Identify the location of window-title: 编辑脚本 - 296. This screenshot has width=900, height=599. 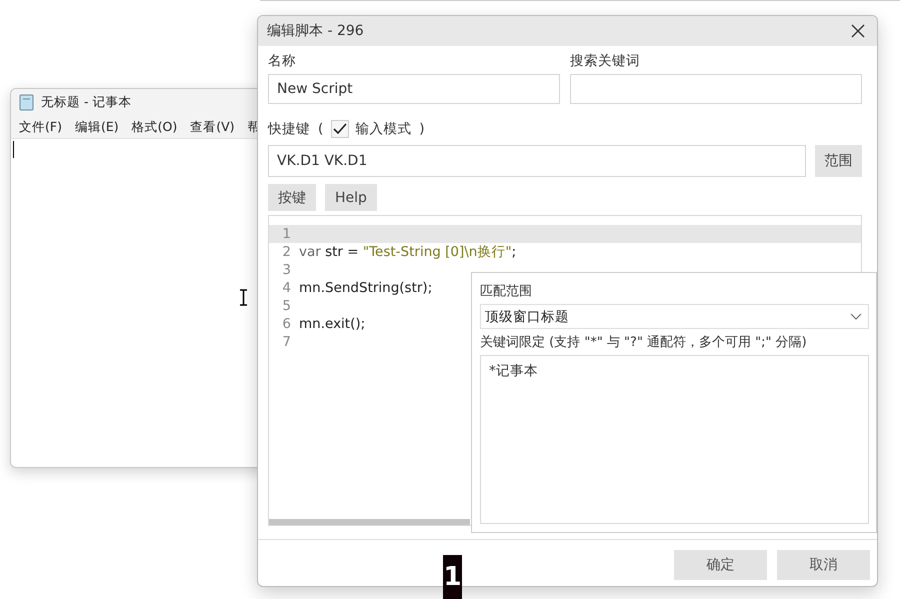
(315, 31).